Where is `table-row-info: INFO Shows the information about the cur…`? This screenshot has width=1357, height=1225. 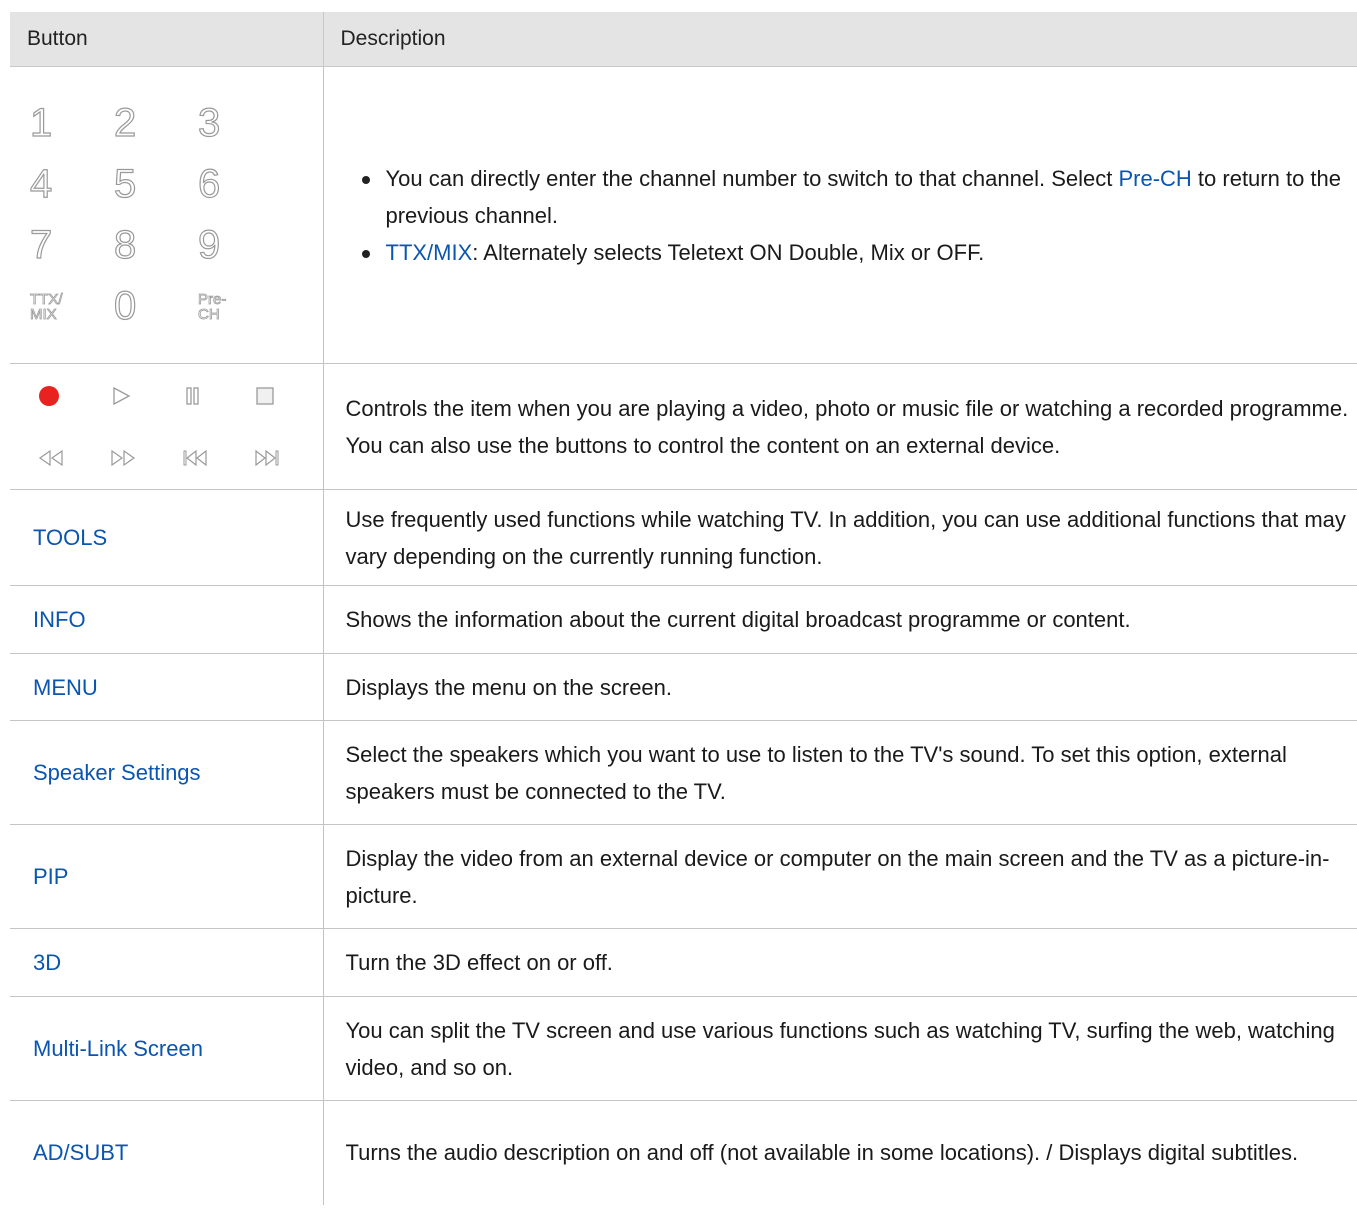 table-row-info: INFO Shows the information about the cur… is located at coordinates (683, 619).